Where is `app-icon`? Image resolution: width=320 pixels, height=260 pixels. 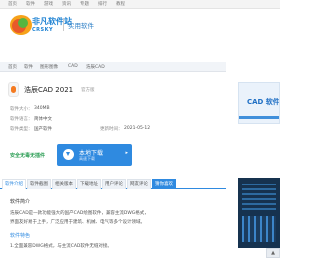
app-icon is located at coordinates (13, 89).